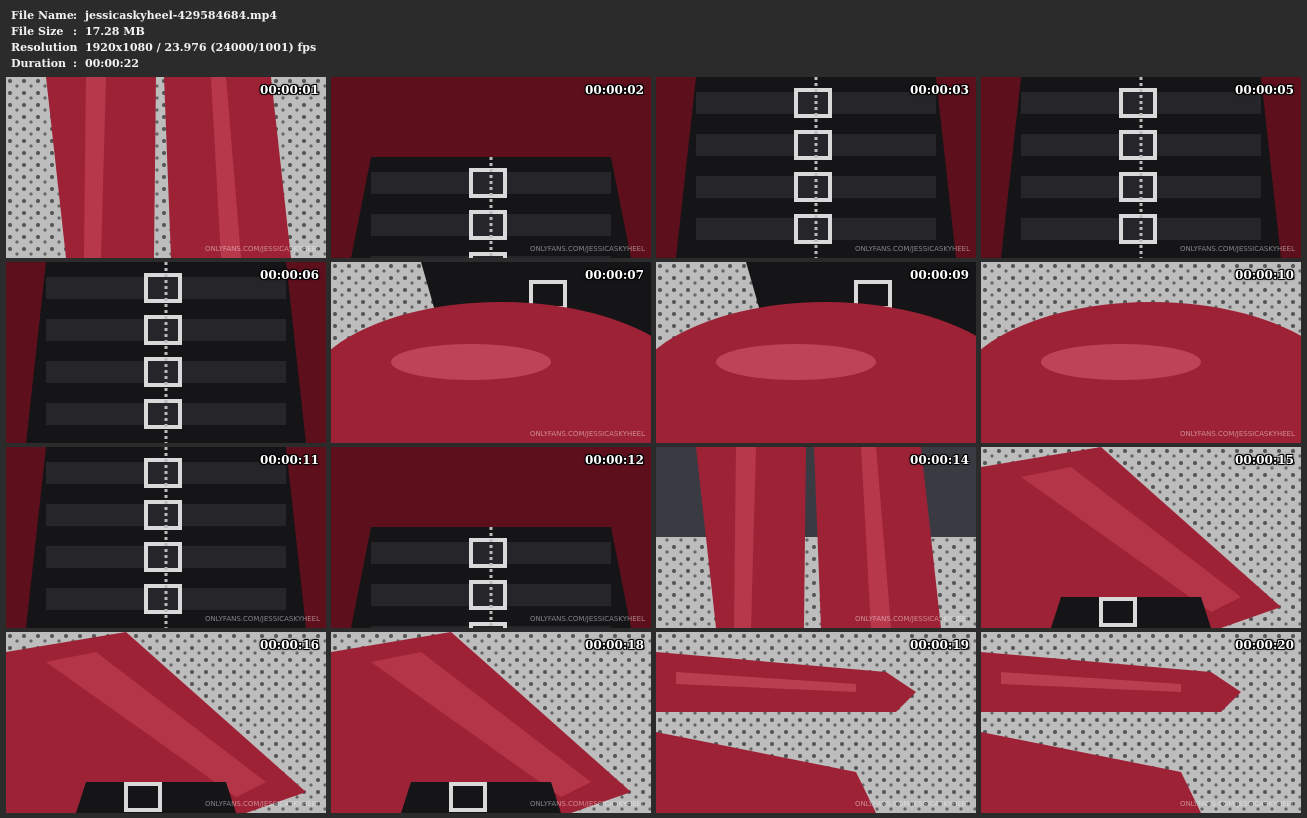 This screenshot has width=1307, height=818. I want to click on resolution-value: 1920x1080 / 23.976 (24000/1001) fps, so click(201, 47).